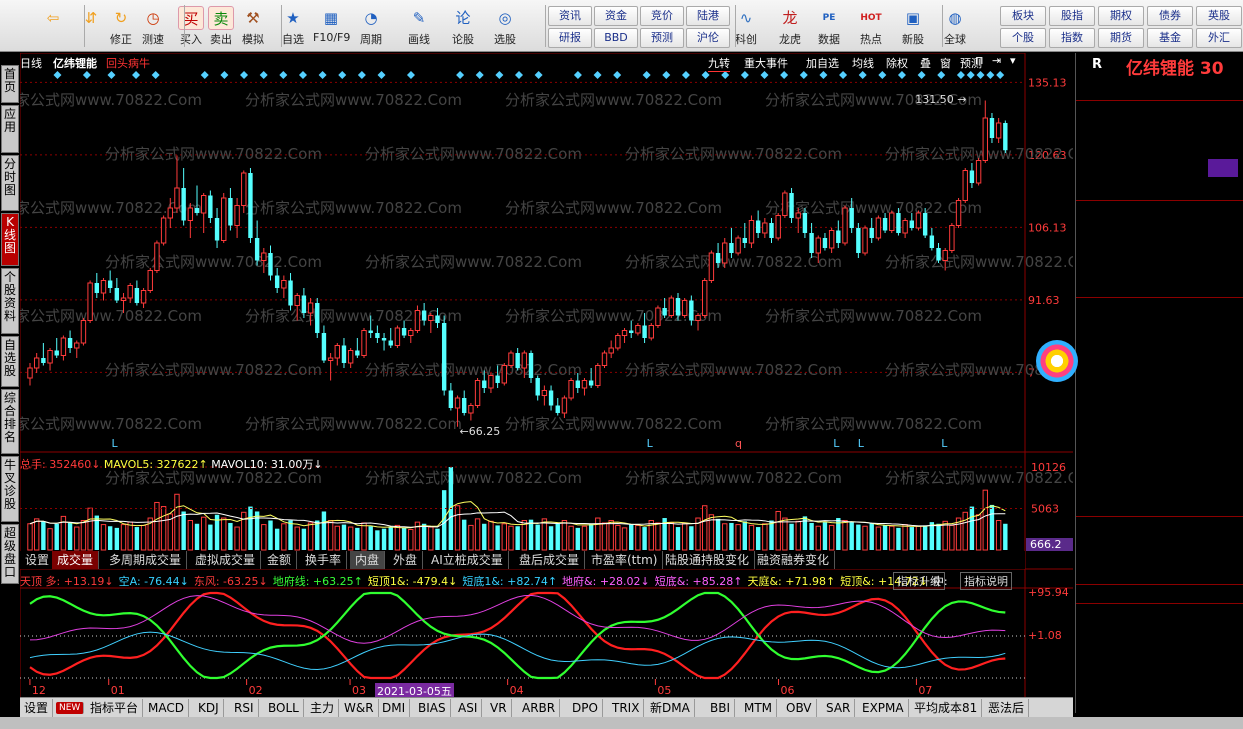 Image resolution: width=1243 pixels, height=729 pixels. What do you see at coordinates (708, 38) in the screenshot?
I see `quick-button: 沪伦` at bounding box center [708, 38].